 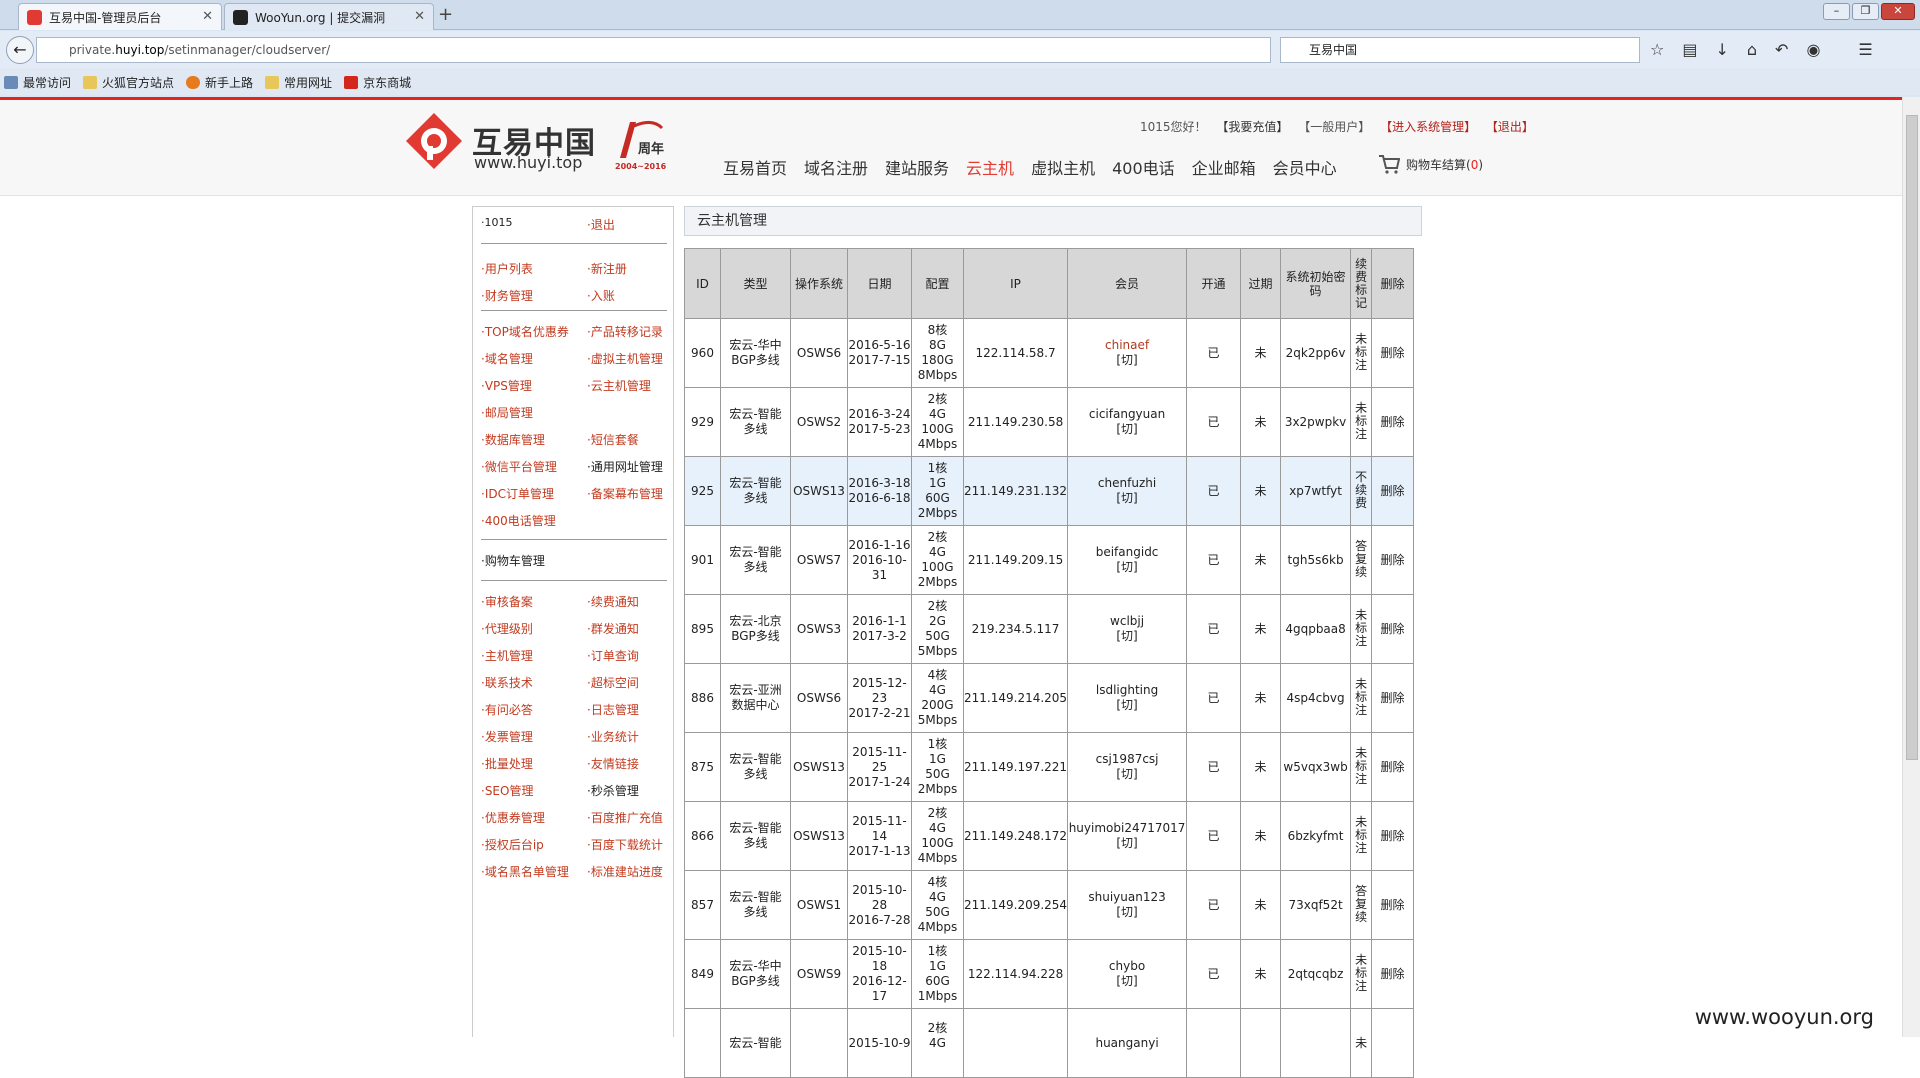 I want to click on host-member-text: wclbjj, so click(x=1127, y=621).